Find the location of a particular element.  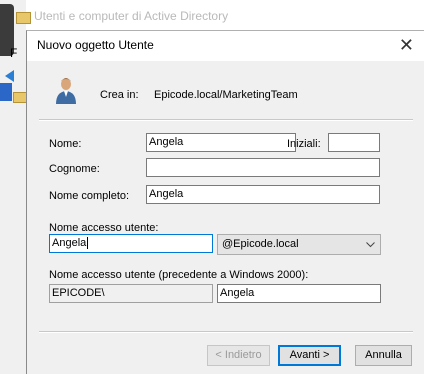

domain-suffix-value: @Epicode.local is located at coordinates (260, 244).